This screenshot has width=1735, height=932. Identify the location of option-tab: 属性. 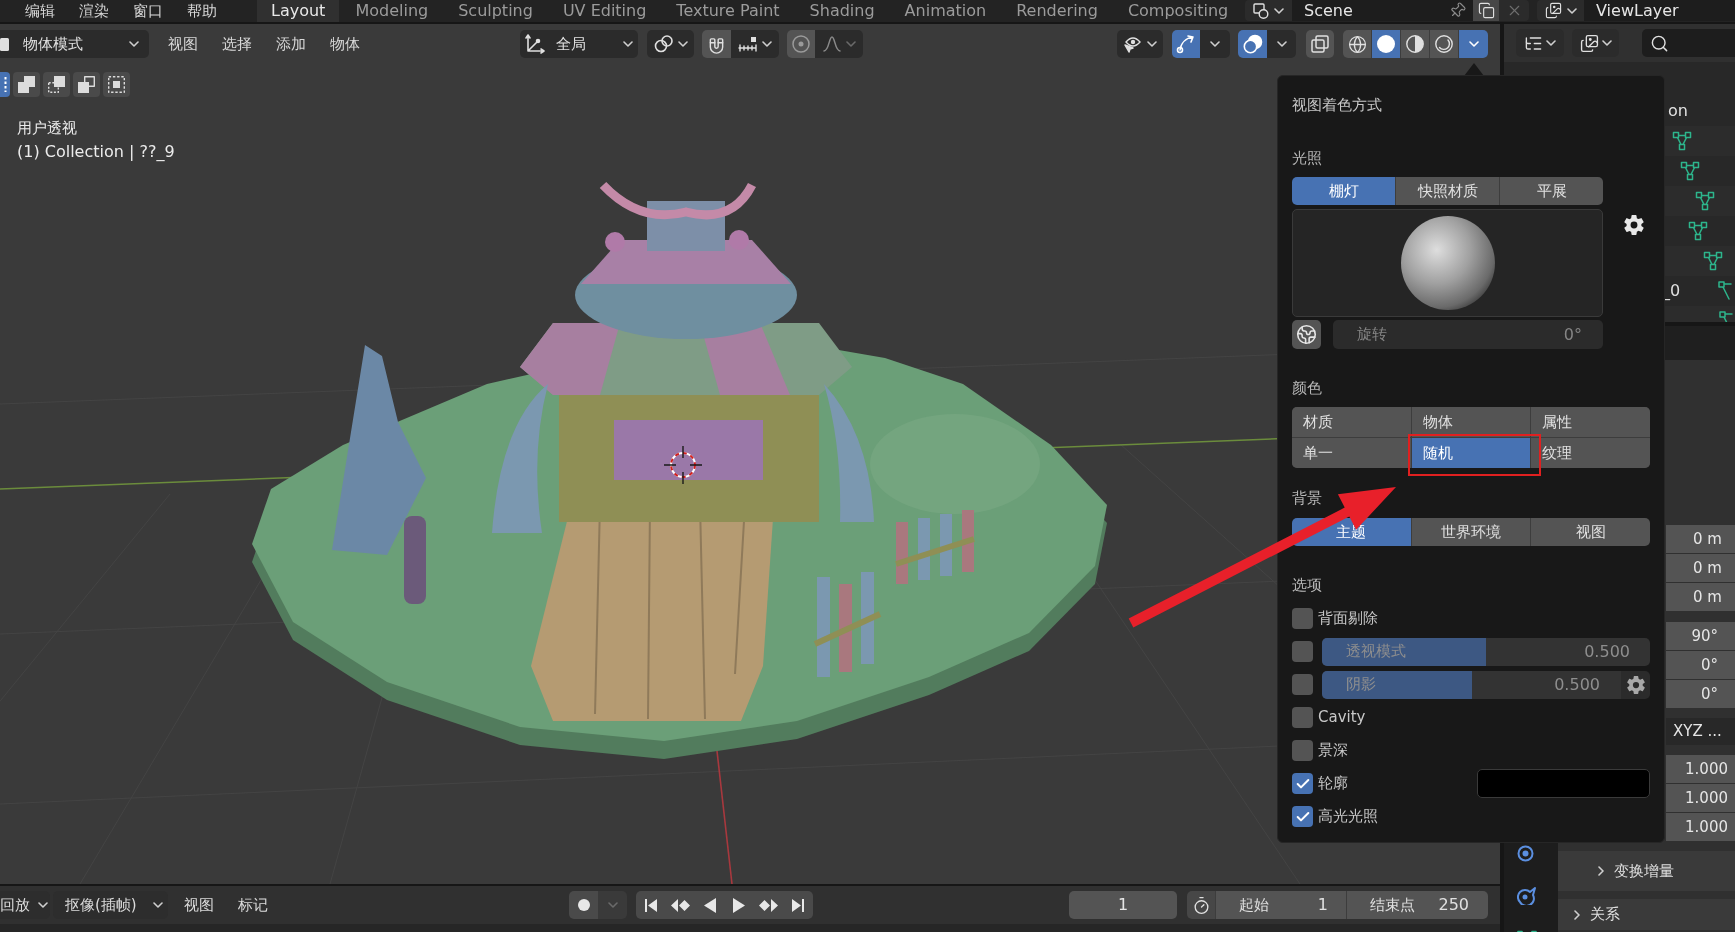
(1590, 422).